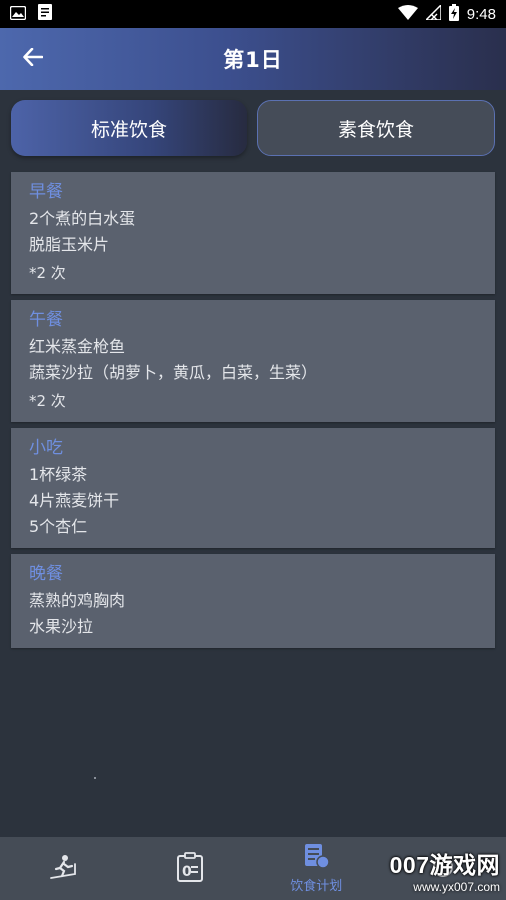 The height and width of the screenshot is (900, 506). Describe the element at coordinates (173, 372) in the screenshot. I see `meal-item: 蔬菜沙拉（胡萝卜，黄瓜，白菜，生菜）` at that location.